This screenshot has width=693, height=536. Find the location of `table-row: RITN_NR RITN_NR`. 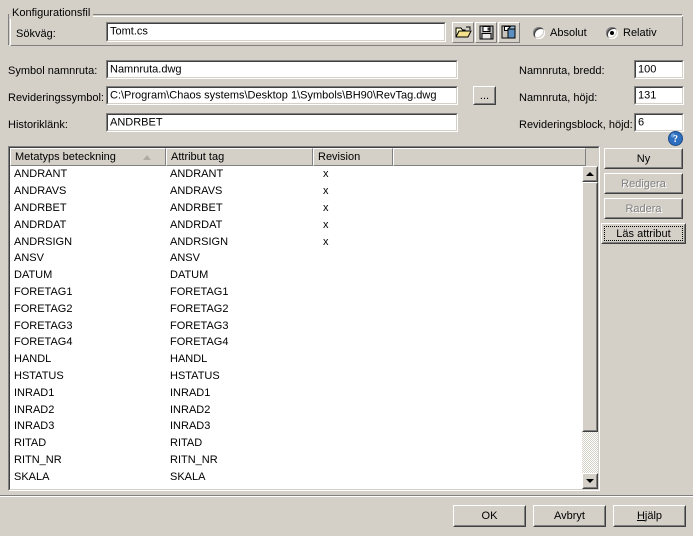

table-row: RITN_NR RITN_NR is located at coordinates (296, 460).